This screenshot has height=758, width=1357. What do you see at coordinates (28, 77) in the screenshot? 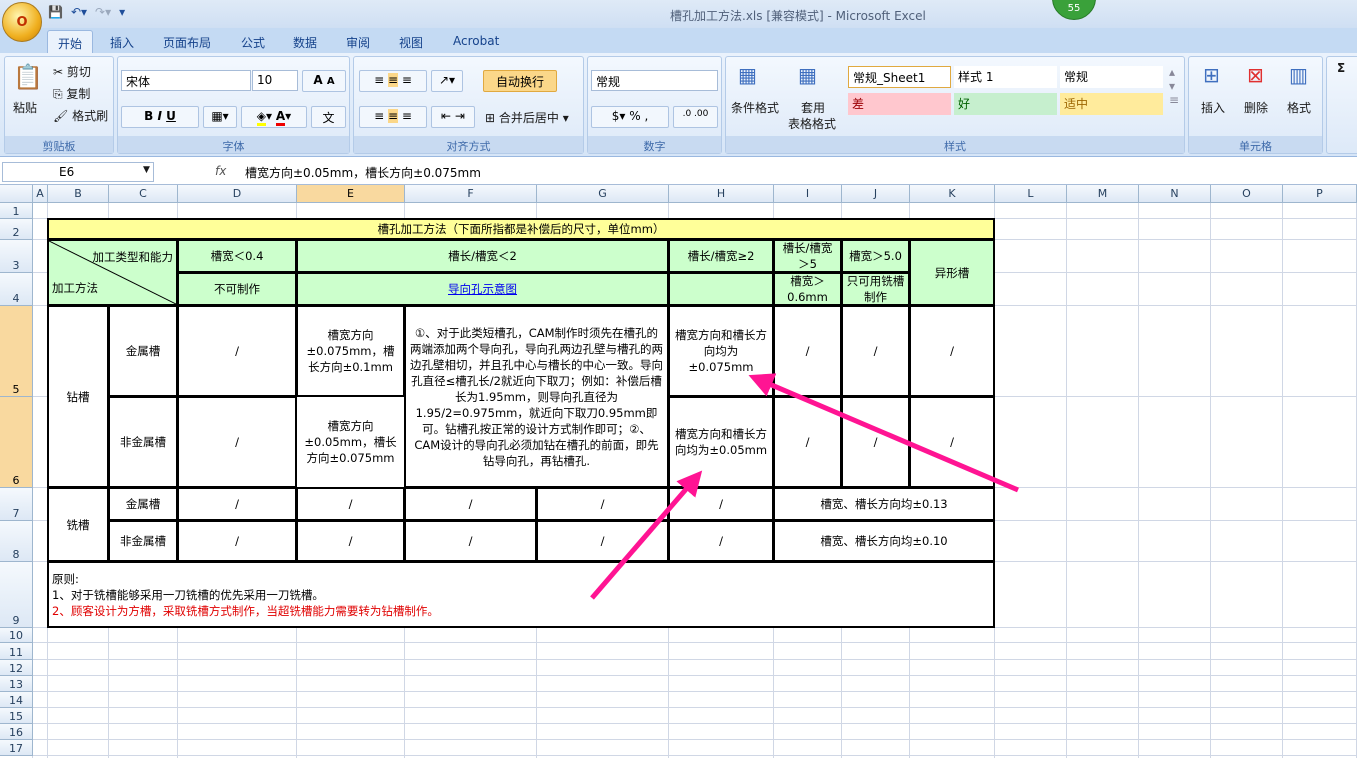
I see `paste-icon: 📋` at bounding box center [28, 77].